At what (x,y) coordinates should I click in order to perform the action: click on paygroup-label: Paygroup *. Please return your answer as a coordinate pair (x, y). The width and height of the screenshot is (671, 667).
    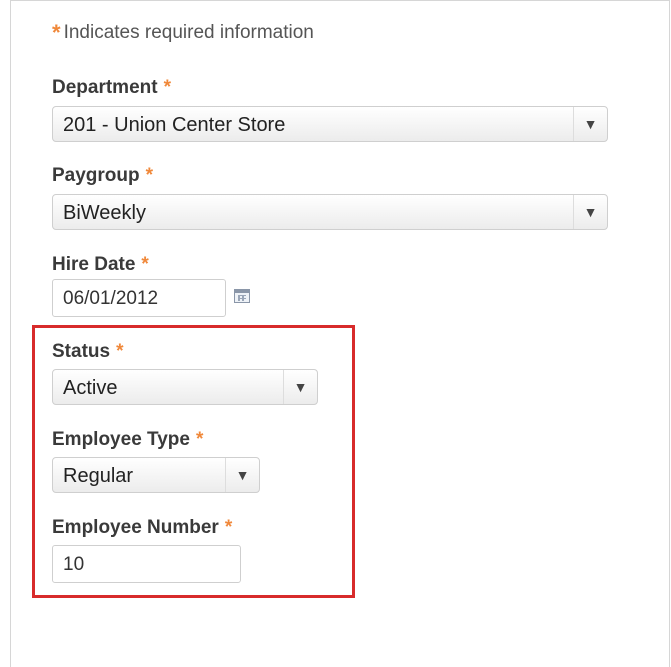
    Looking at the image, I should click on (102, 176).